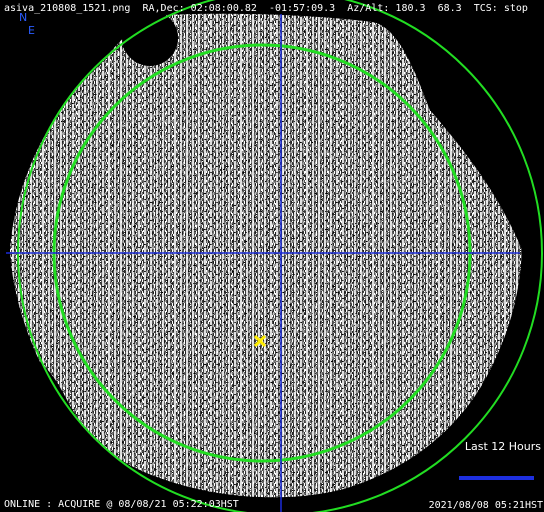  Describe the element at coordinates (368, 8) in the screenshot. I see `azalt-label: Az/Alt:` at that location.